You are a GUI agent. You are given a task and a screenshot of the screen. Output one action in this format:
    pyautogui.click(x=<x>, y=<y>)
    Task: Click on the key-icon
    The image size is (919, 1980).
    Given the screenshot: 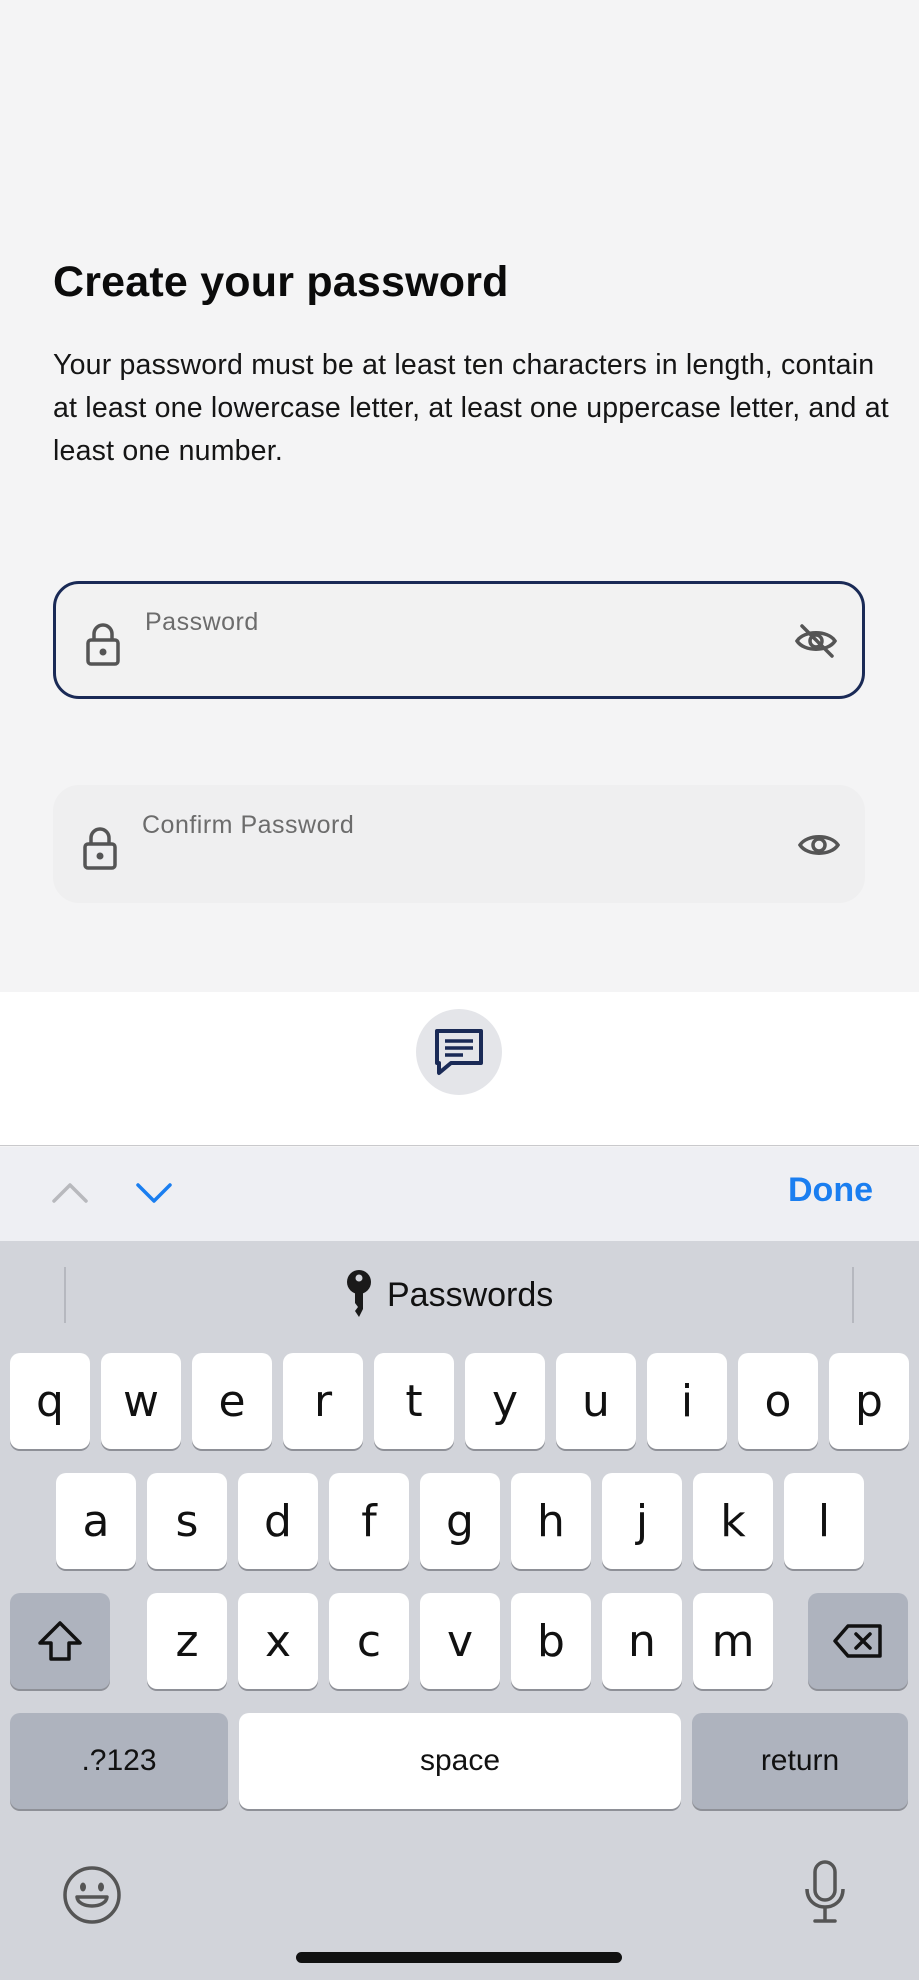 What is the action you would take?
    pyautogui.click(x=359, y=1293)
    